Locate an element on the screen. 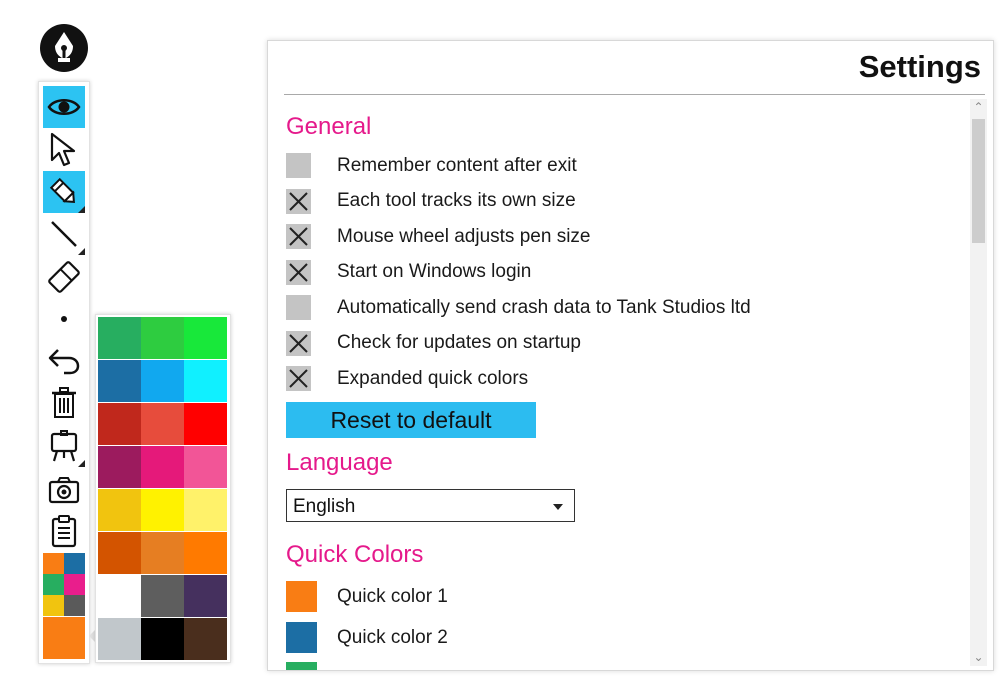 The height and width of the screenshot is (683, 1000). canvas-icon is located at coordinates (64, 446).